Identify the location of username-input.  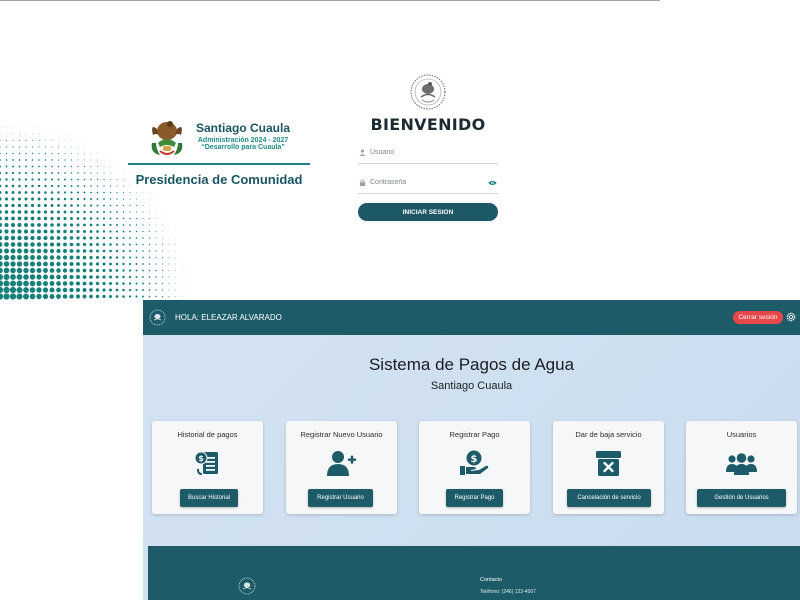
(418, 152).